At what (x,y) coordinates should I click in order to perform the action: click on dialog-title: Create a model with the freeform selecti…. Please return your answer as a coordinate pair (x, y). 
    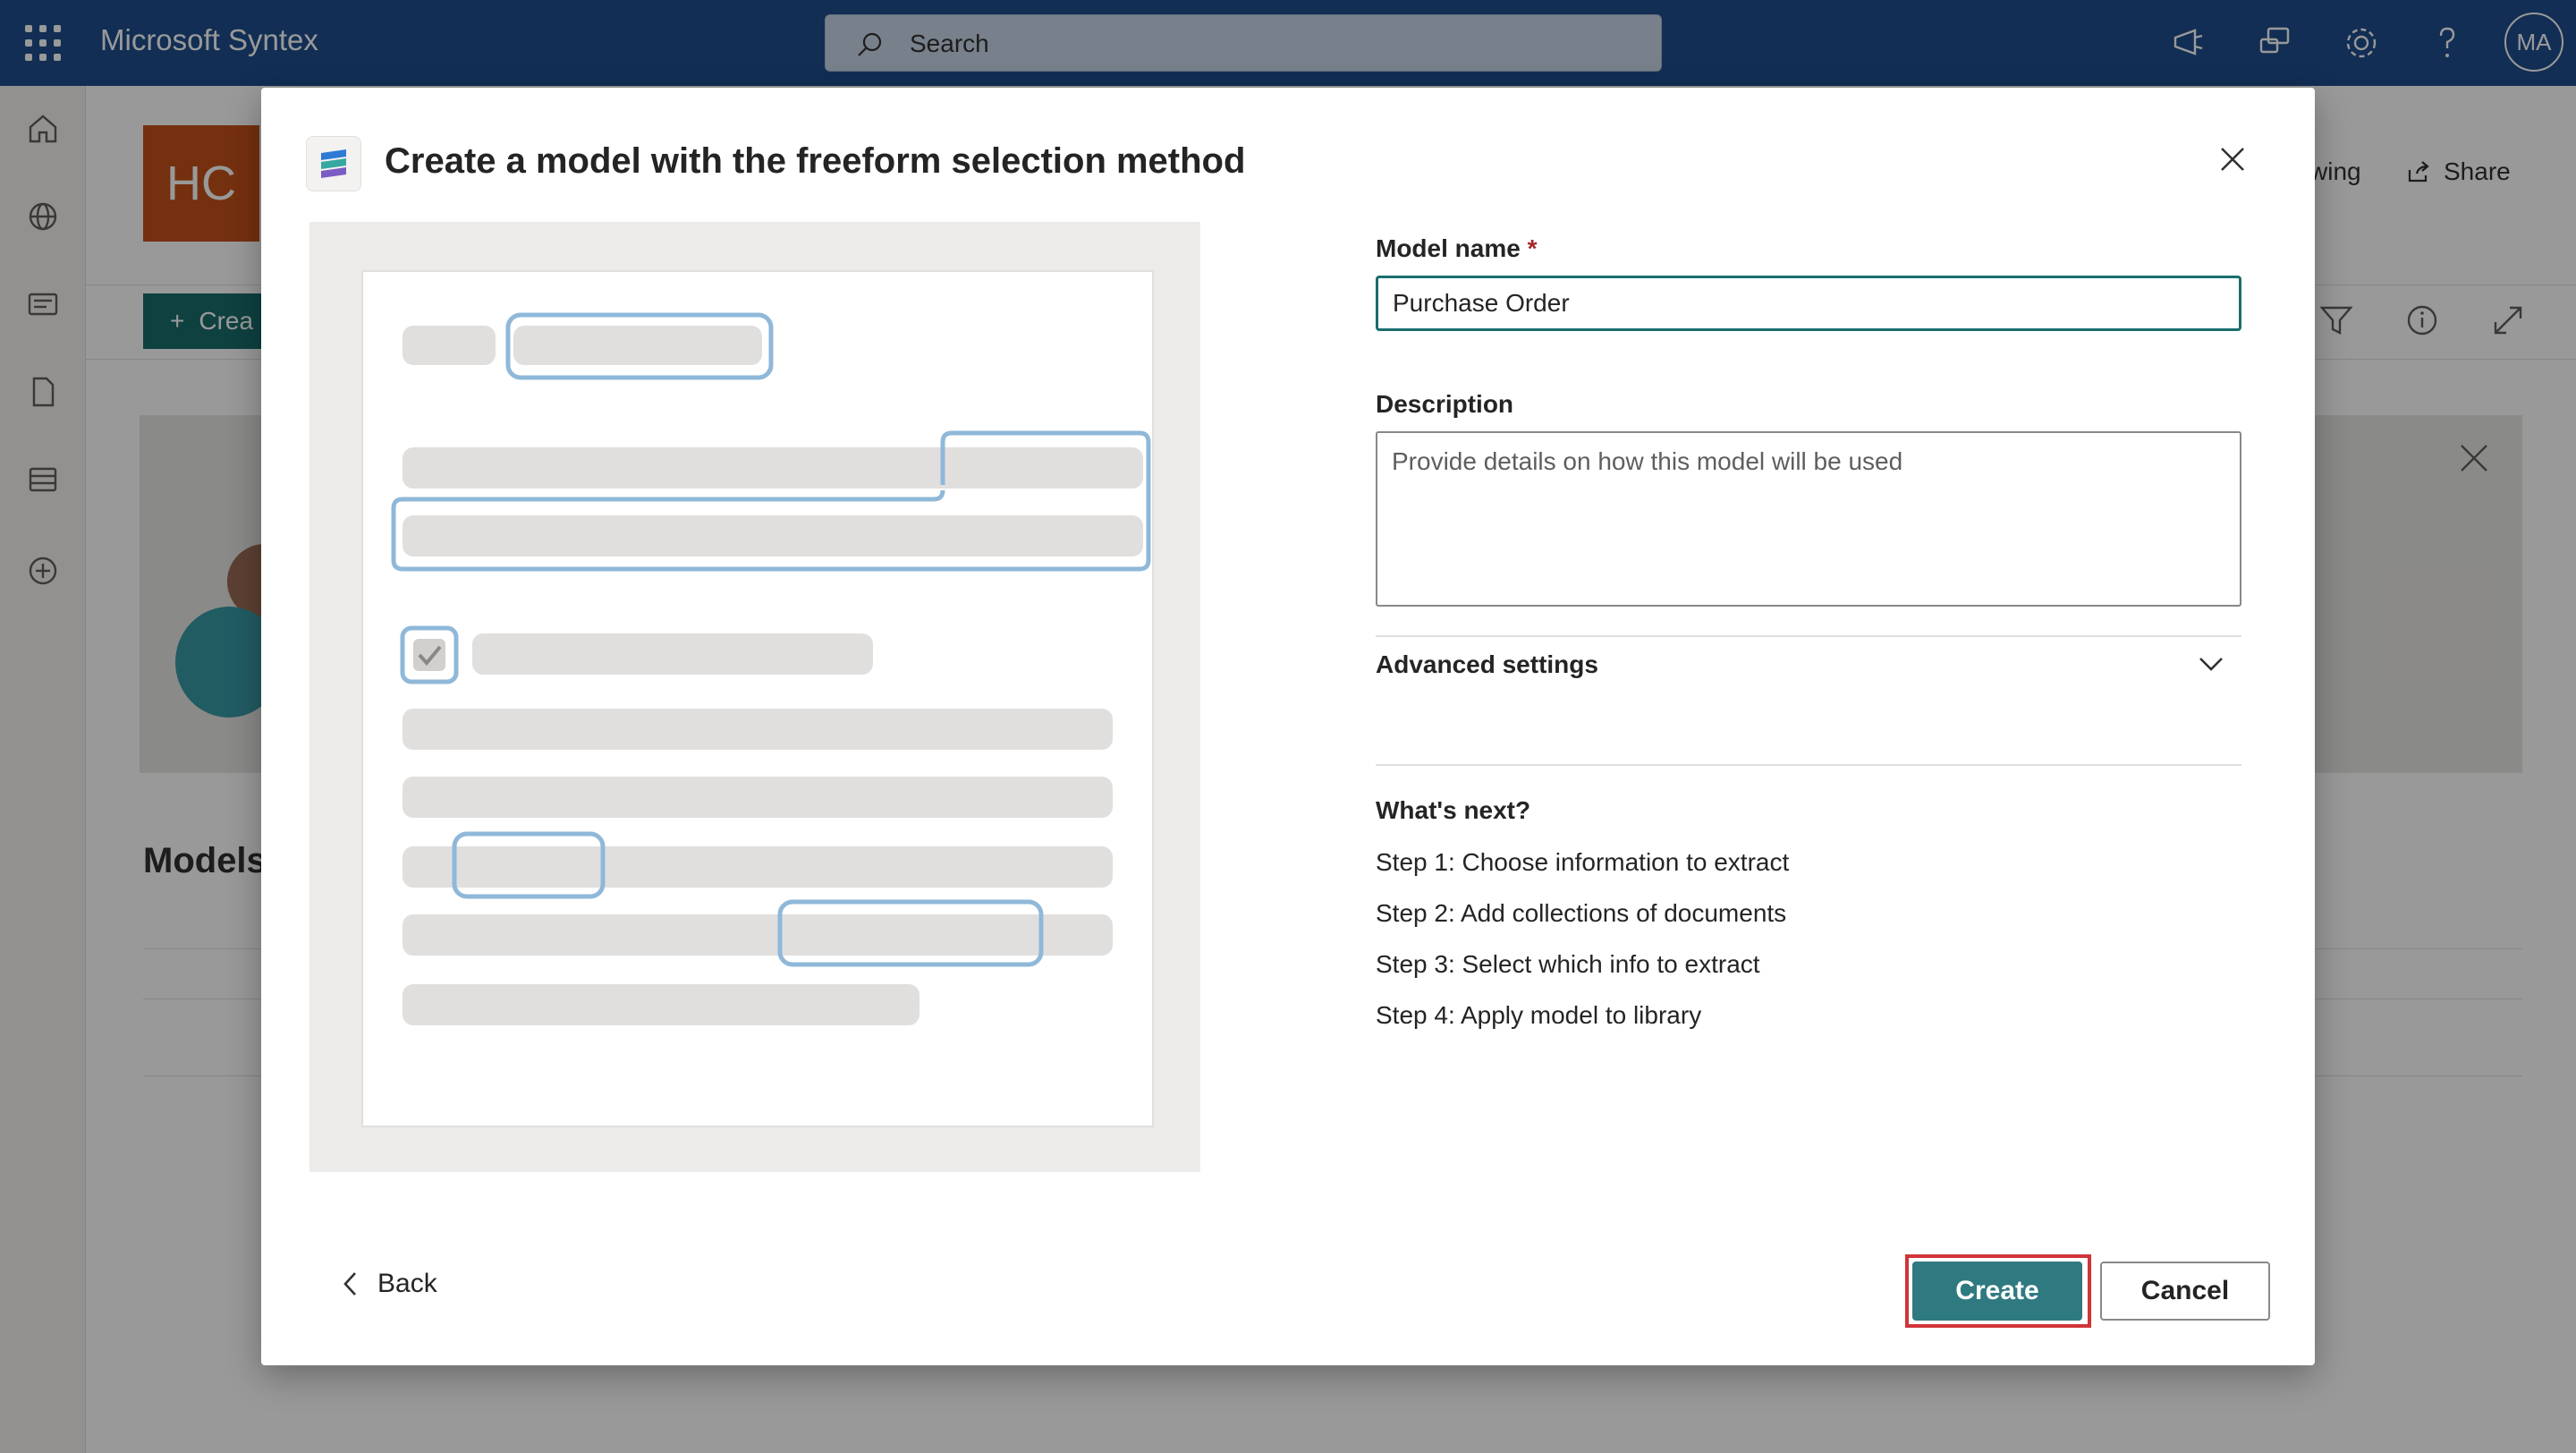
    Looking at the image, I should click on (815, 161).